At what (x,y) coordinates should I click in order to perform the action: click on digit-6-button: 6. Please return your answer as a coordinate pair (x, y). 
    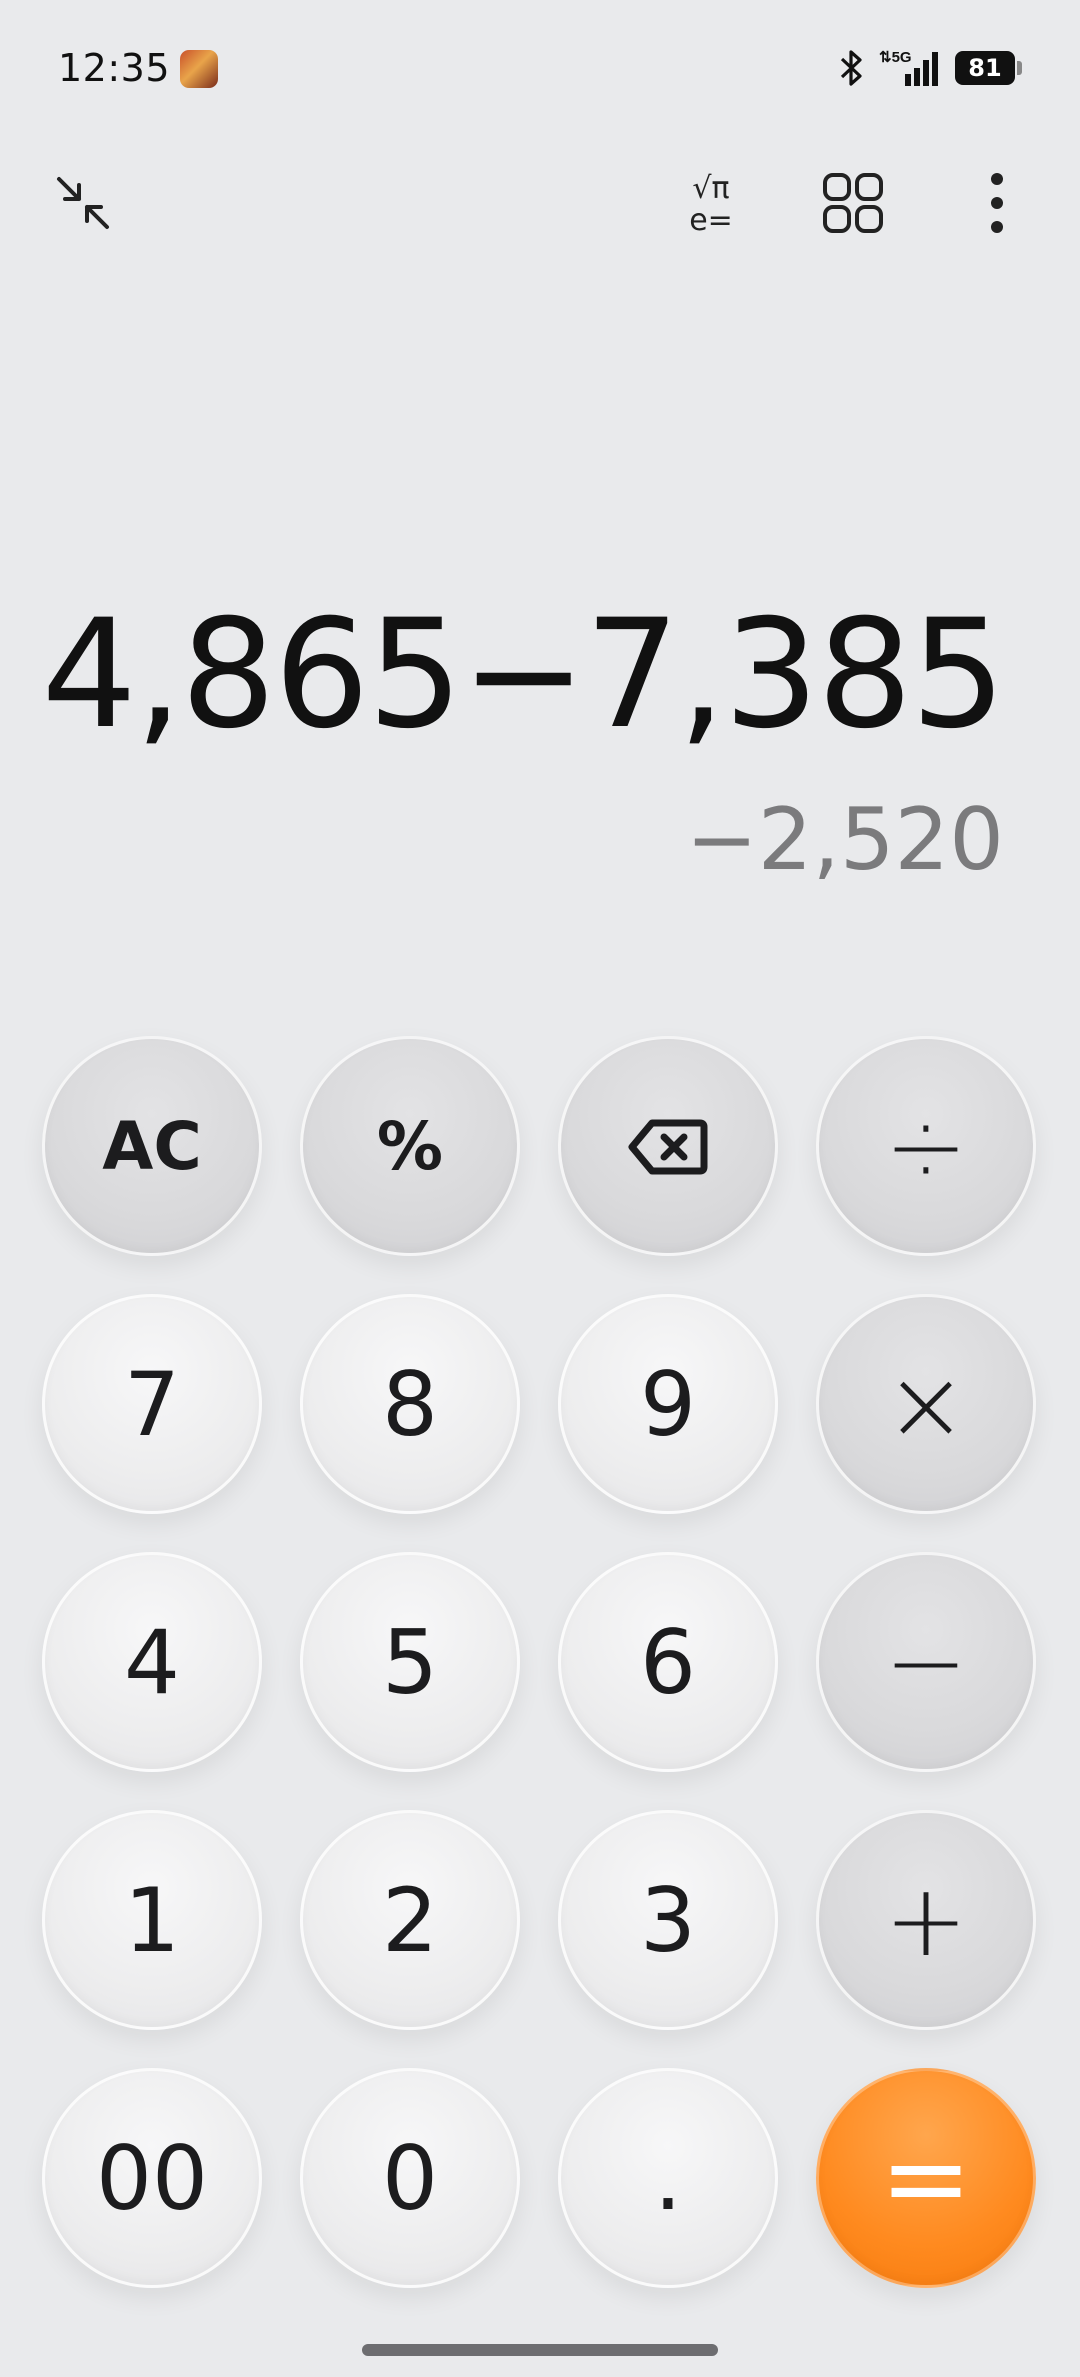
    Looking at the image, I should click on (668, 1662).